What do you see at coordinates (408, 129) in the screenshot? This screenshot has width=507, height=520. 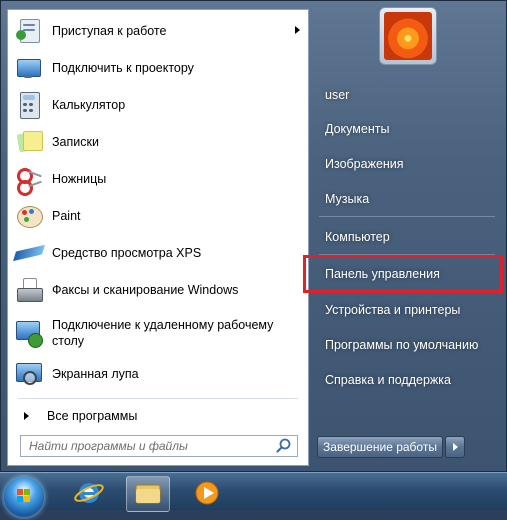 I see `link-documents: Документы` at bounding box center [408, 129].